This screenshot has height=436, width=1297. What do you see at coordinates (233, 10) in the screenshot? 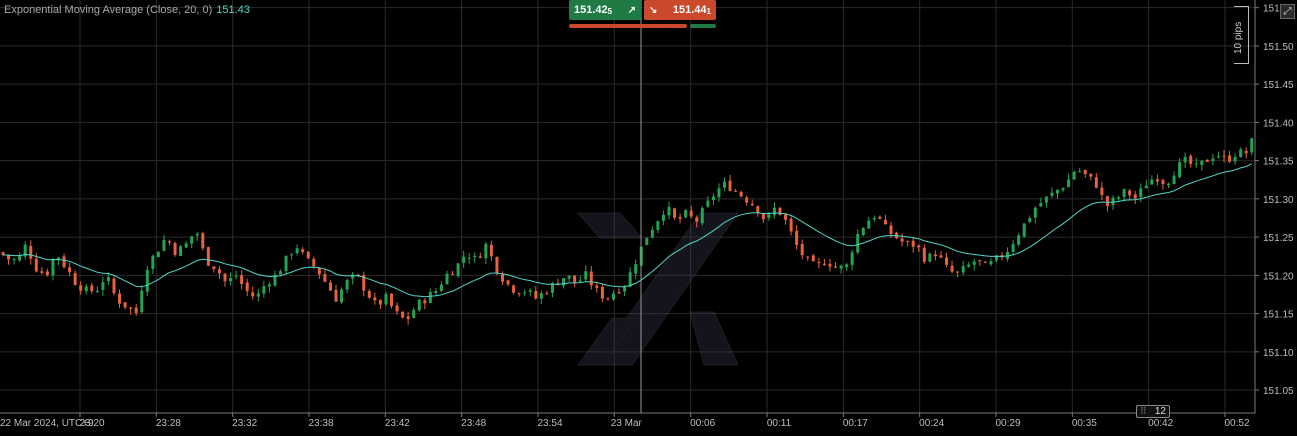
I see `indicator-value: 151.43` at bounding box center [233, 10].